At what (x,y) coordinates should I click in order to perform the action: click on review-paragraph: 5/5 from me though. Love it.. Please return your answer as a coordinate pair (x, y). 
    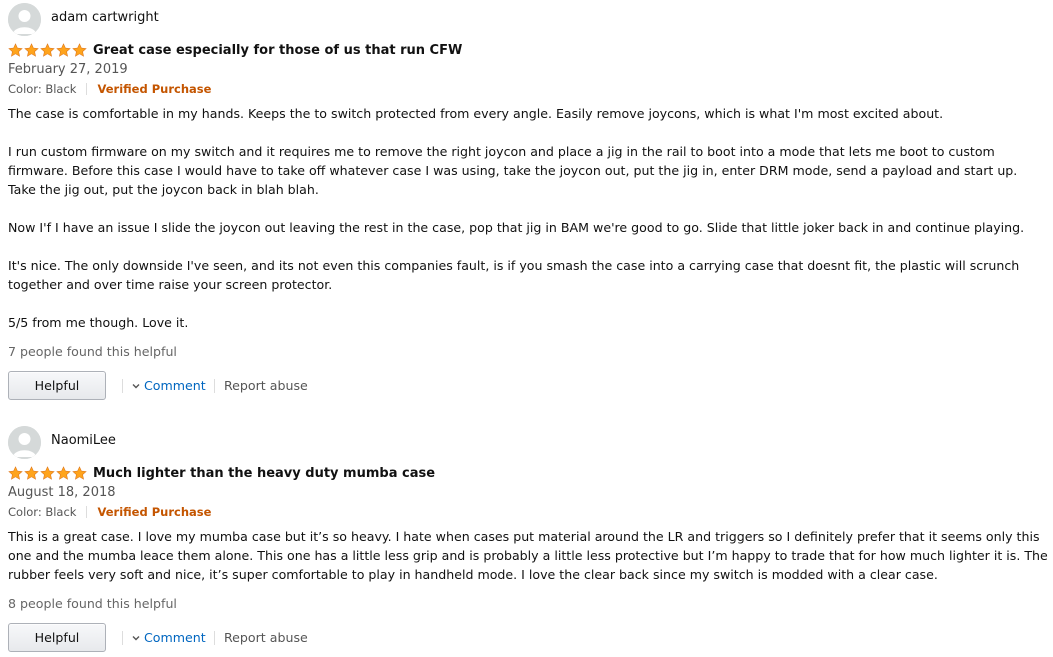
    Looking at the image, I should click on (98, 322).